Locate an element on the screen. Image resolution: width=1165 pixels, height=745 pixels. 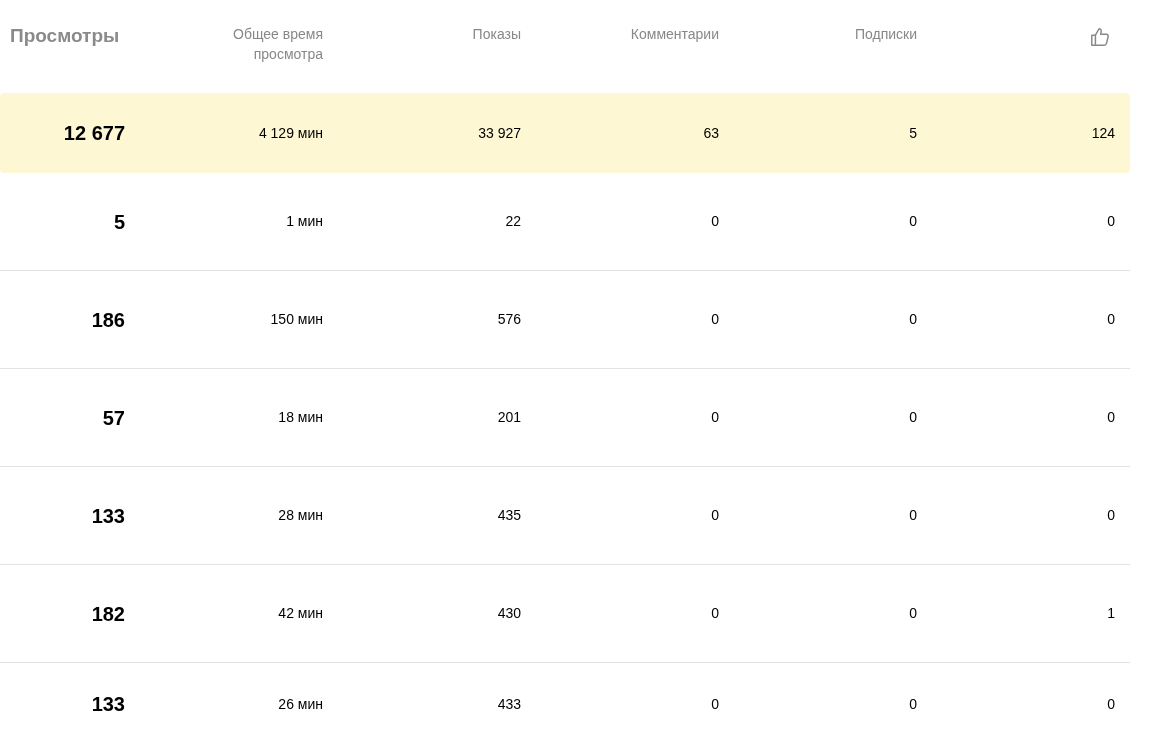
table-cell-text: 57 is located at coordinates (113, 418).